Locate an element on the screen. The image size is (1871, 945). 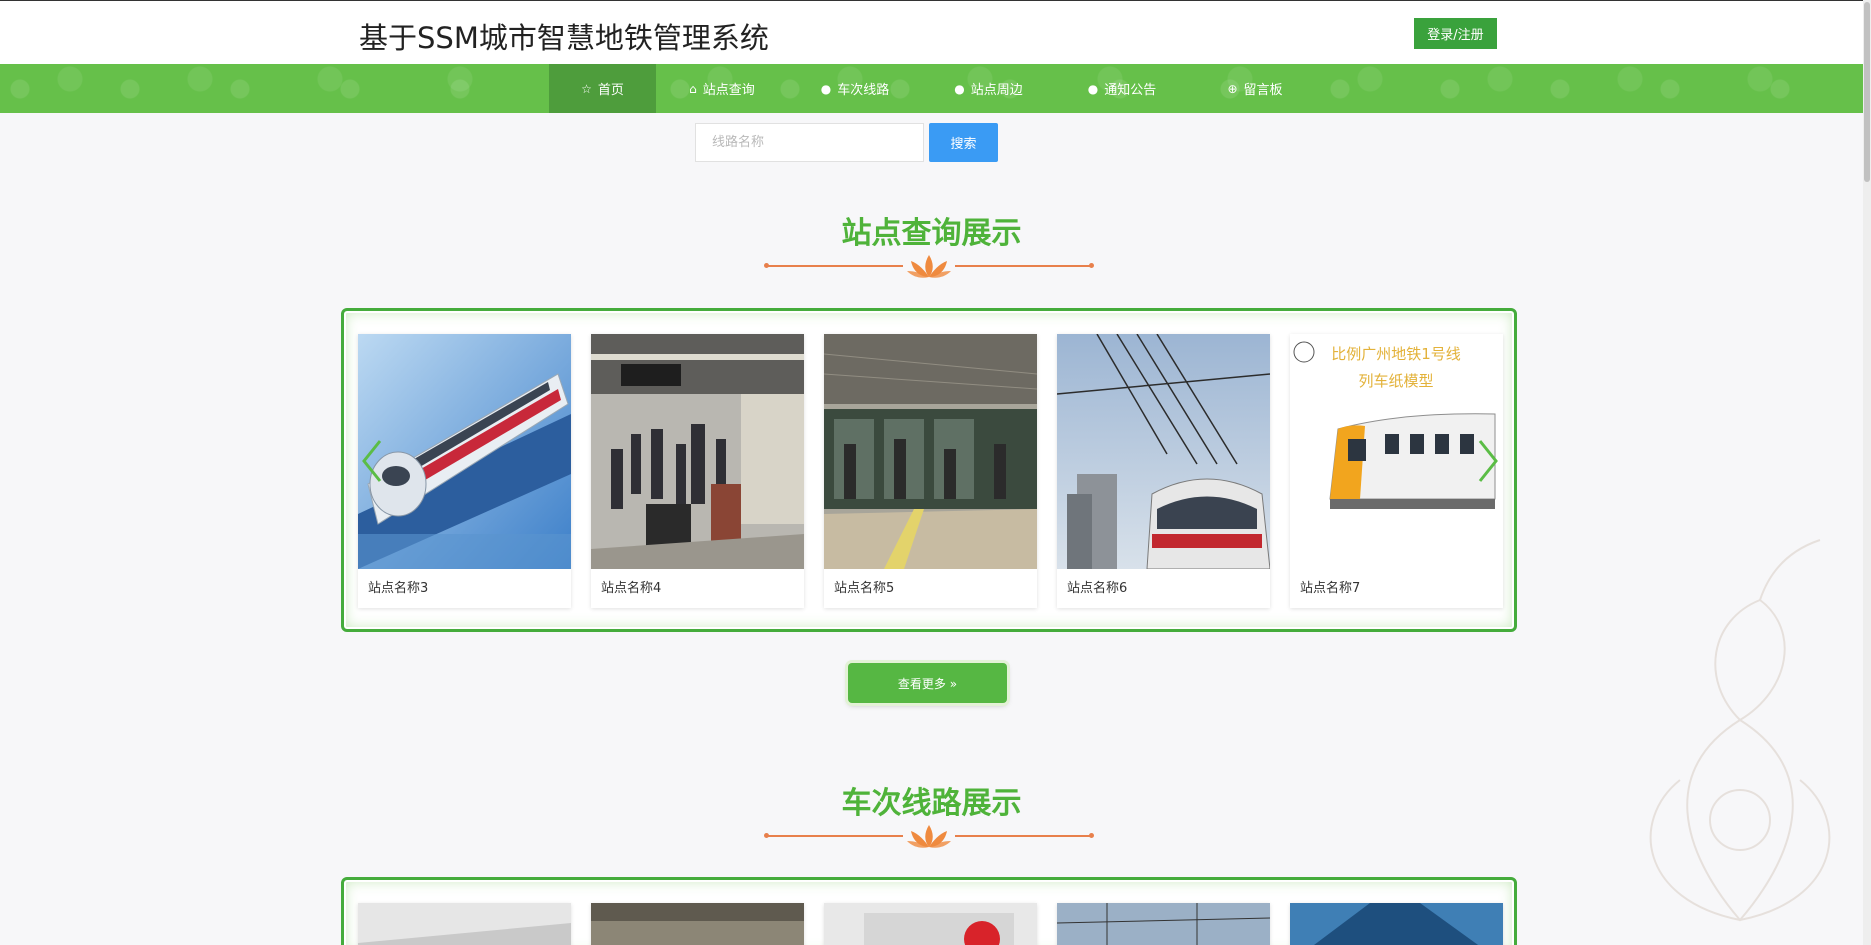
flower-decoration-icon is located at coordinates (1740, 730).